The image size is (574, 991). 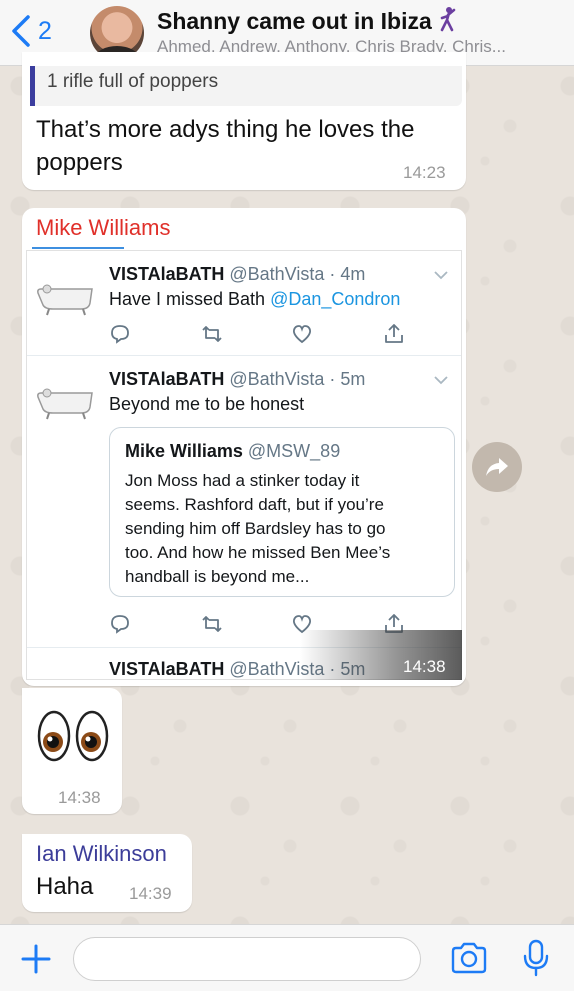 What do you see at coordinates (335, 299) in the screenshot?
I see `tweet-mention-link: @Dan_Condron` at bounding box center [335, 299].